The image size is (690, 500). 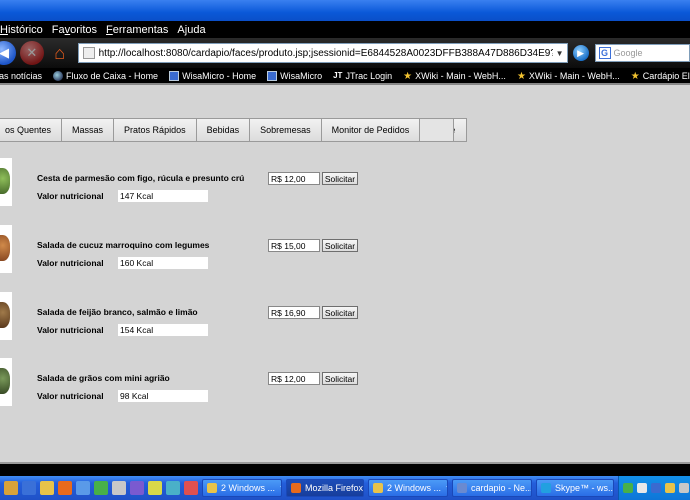 What do you see at coordinates (325, 488) in the screenshot?
I see `taskbar-button: Mozilla Firefox` at bounding box center [325, 488].